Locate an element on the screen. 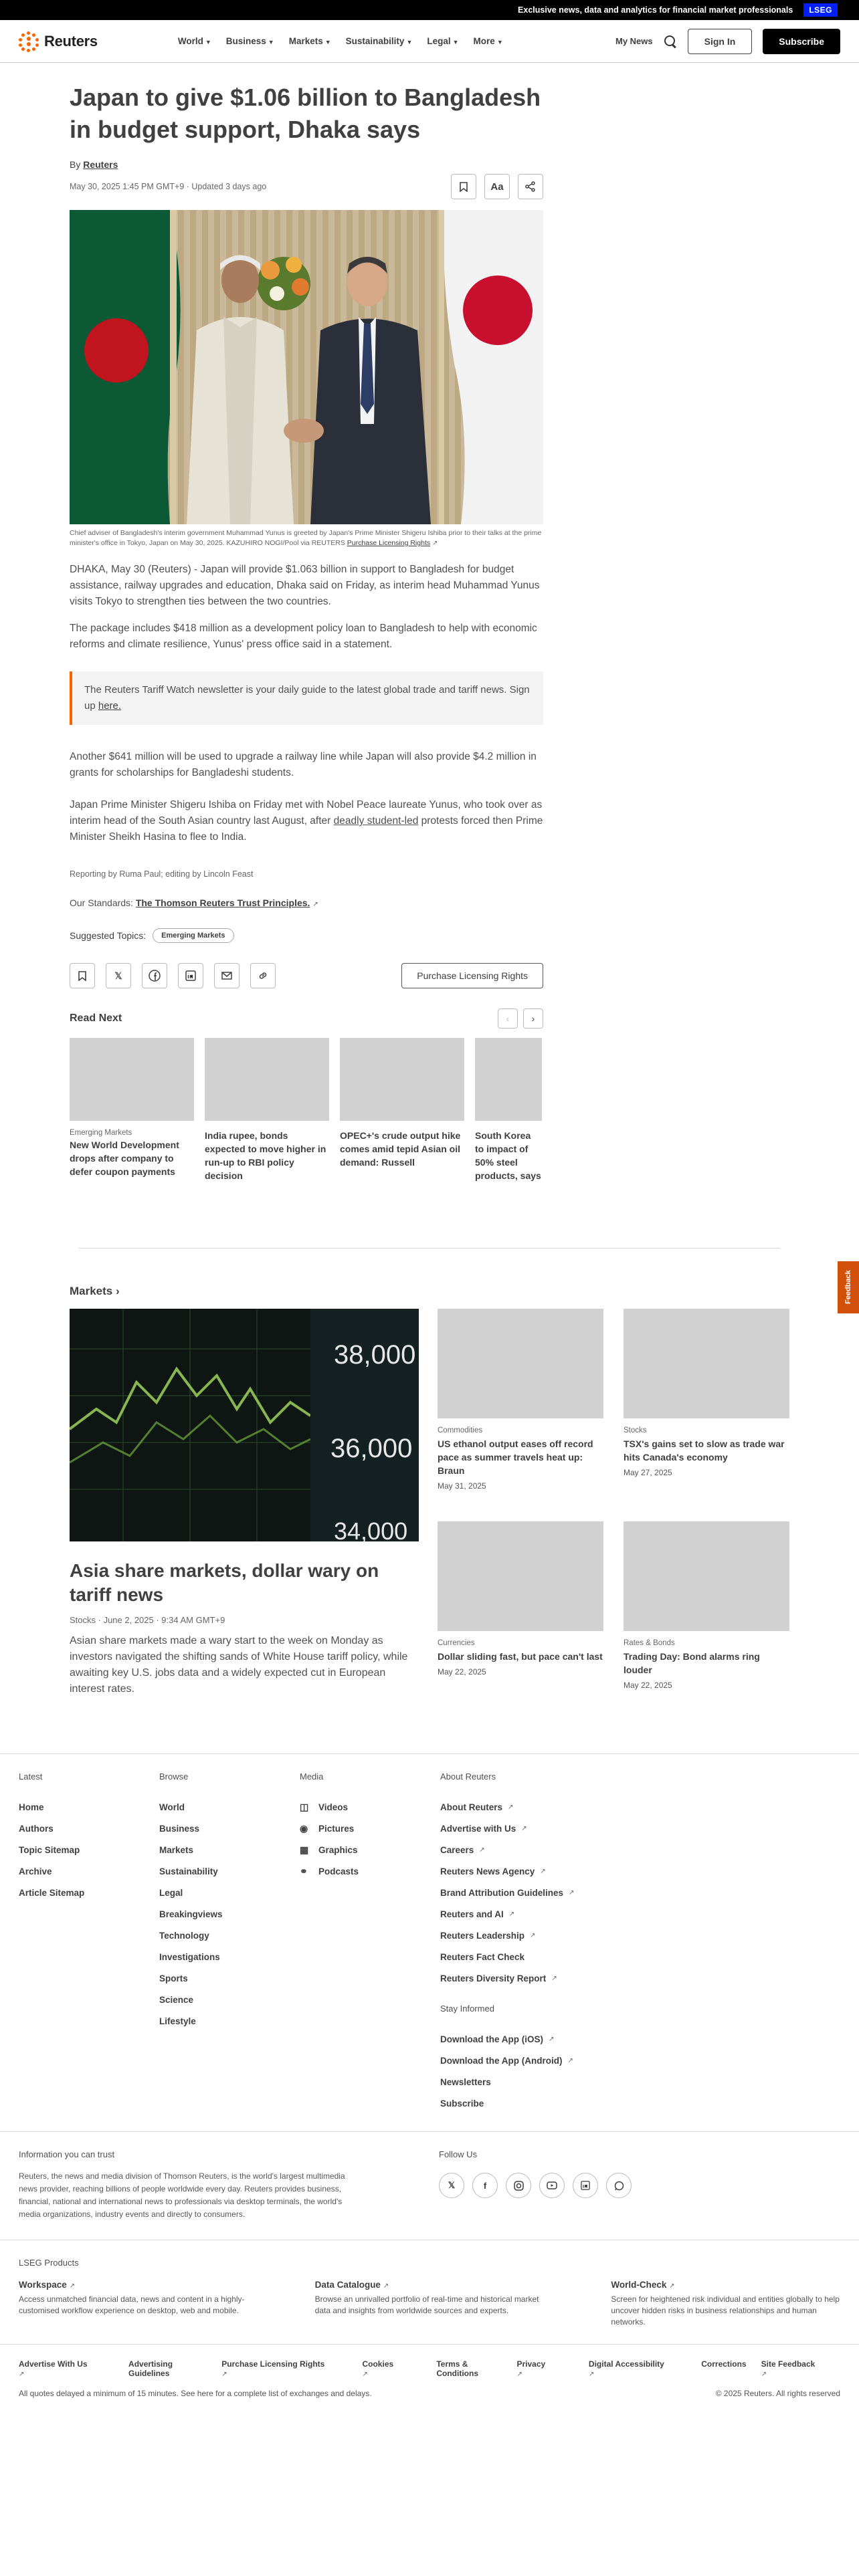  bottom-link: Advertise With Us ↗ is located at coordinates (66, 2368).